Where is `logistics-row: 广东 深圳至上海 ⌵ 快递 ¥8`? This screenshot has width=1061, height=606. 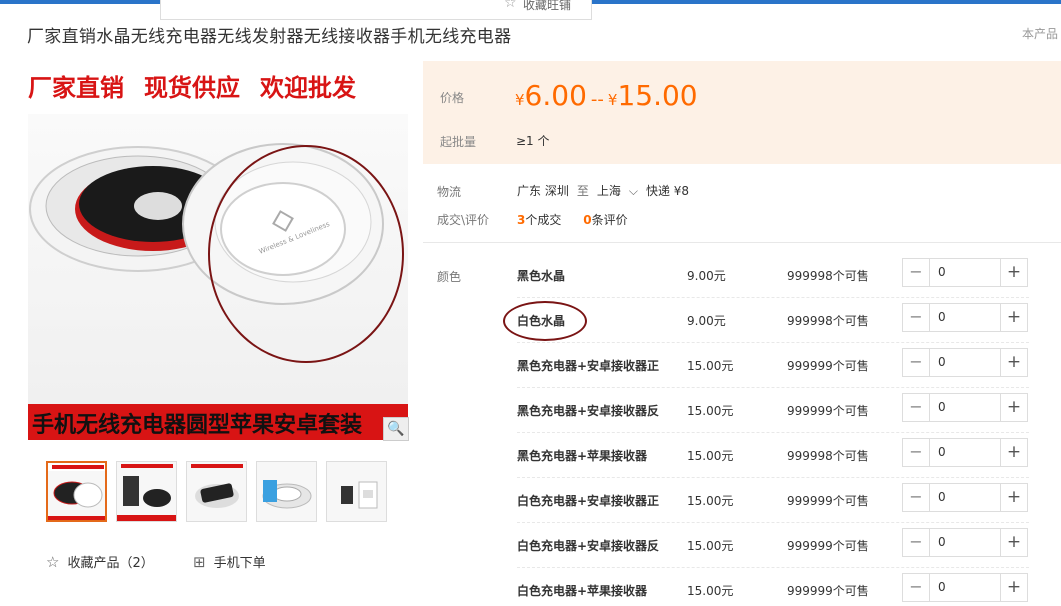 logistics-row: 广东 深圳至上海 ⌵ 快递 ¥8 is located at coordinates (603, 191).